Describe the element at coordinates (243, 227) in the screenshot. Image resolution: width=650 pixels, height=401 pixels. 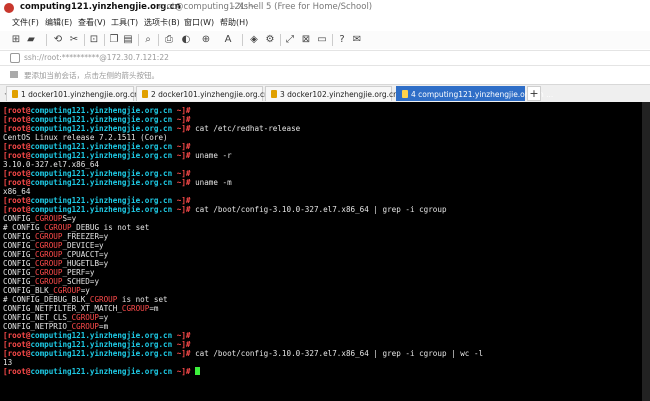
I see `terminal-line: # CONFIG_CGROUP_DEBUG is not set` at that location.